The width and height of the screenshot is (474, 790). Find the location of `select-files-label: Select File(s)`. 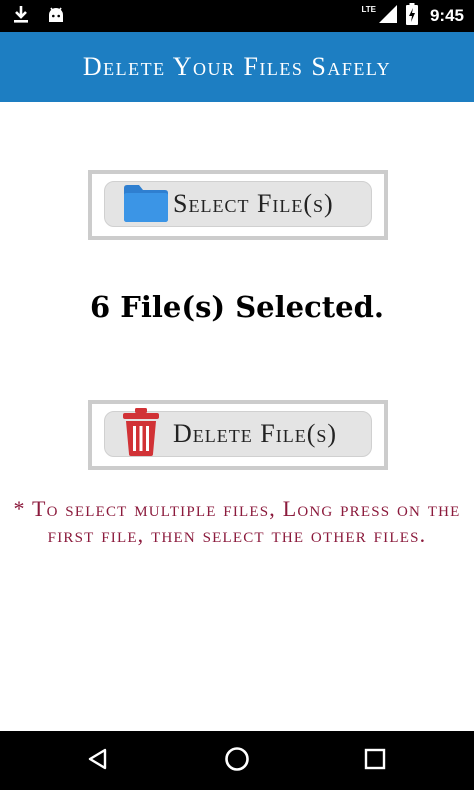

select-files-label: Select File(s) is located at coordinates (253, 203).